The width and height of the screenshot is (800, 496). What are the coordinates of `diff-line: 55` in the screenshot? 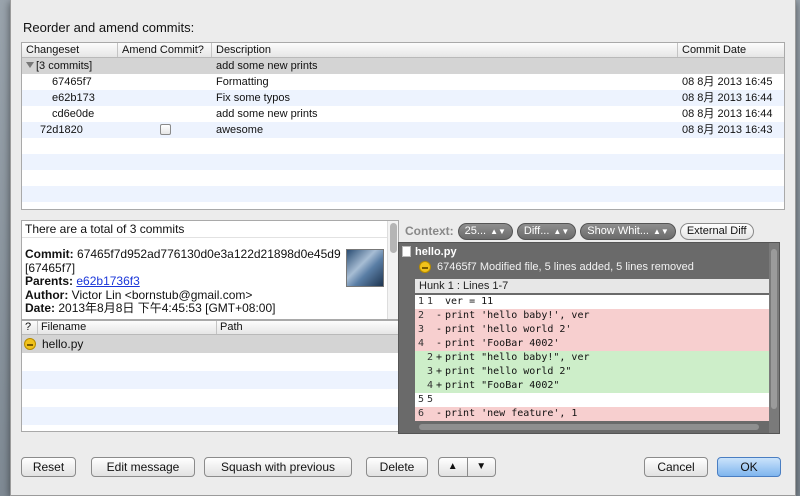 It's located at (592, 400).